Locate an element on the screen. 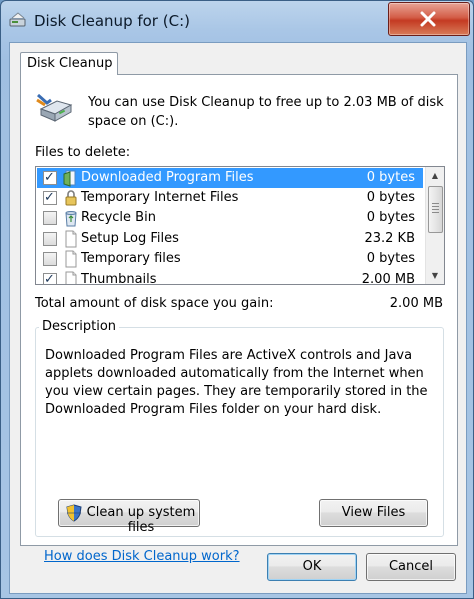  list-item-setup-log-files: Setup Log Files 23.2 KB is located at coordinates (230, 239).